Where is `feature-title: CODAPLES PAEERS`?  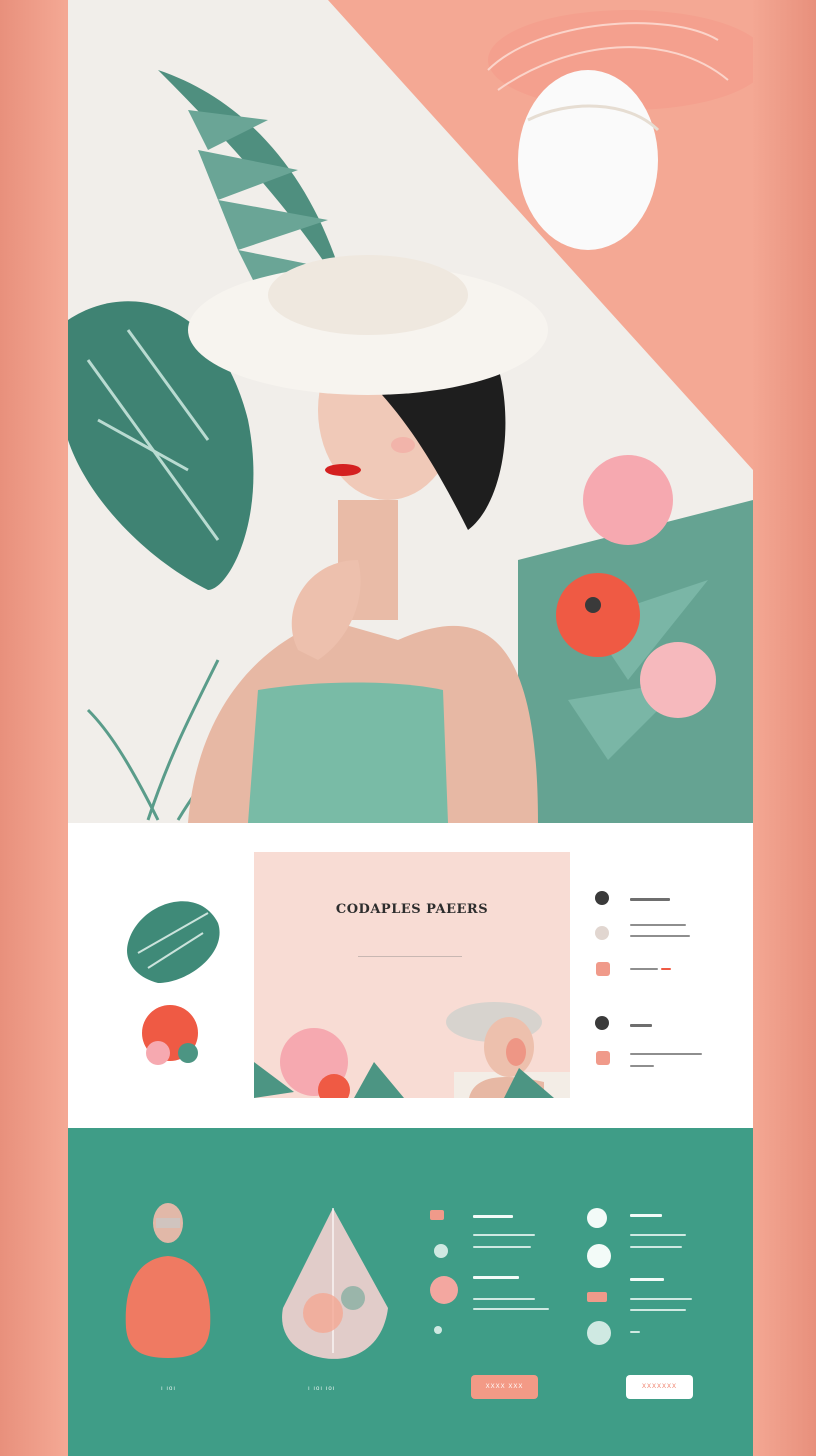
feature-title: CODAPLES PAEERS is located at coordinates (412, 909).